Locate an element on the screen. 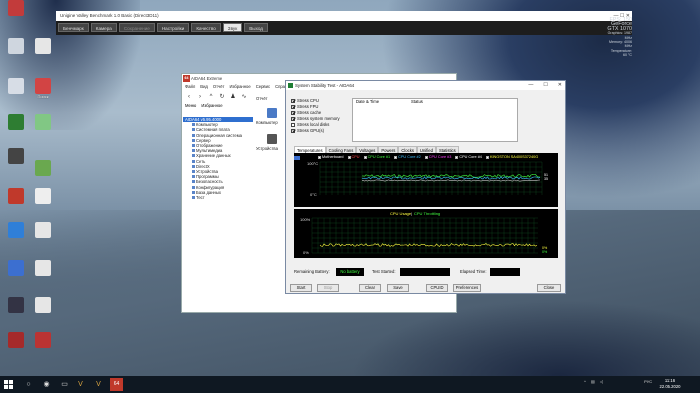  aida-menu-favorites: Избранное is located at coordinates (239, 87).